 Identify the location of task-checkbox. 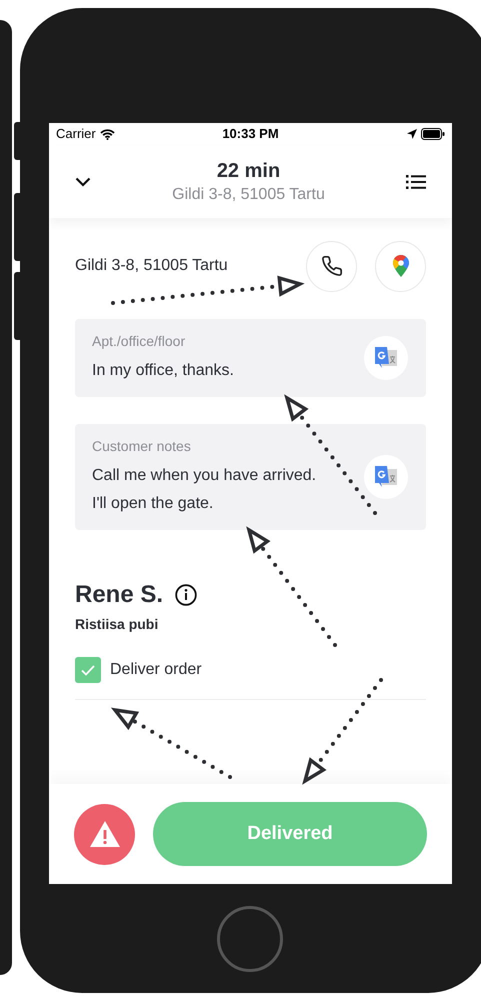
(88, 670).